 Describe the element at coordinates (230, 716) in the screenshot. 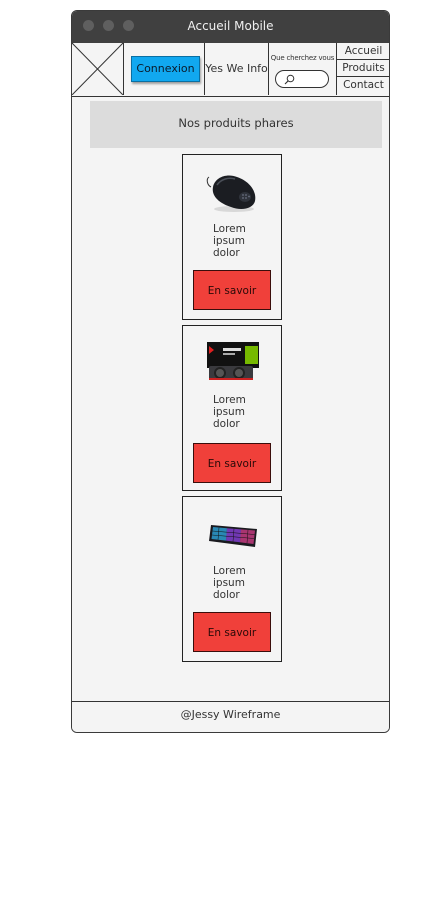

I see `footer: @Jessy Wireframe` at that location.